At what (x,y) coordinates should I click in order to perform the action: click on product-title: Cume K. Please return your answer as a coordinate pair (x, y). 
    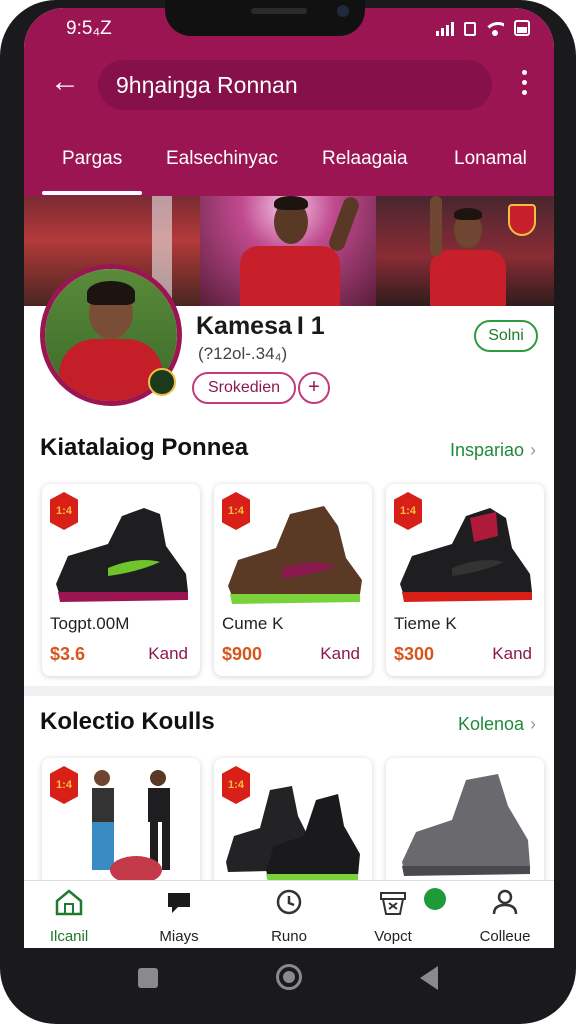
    Looking at the image, I should click on (253, 623).